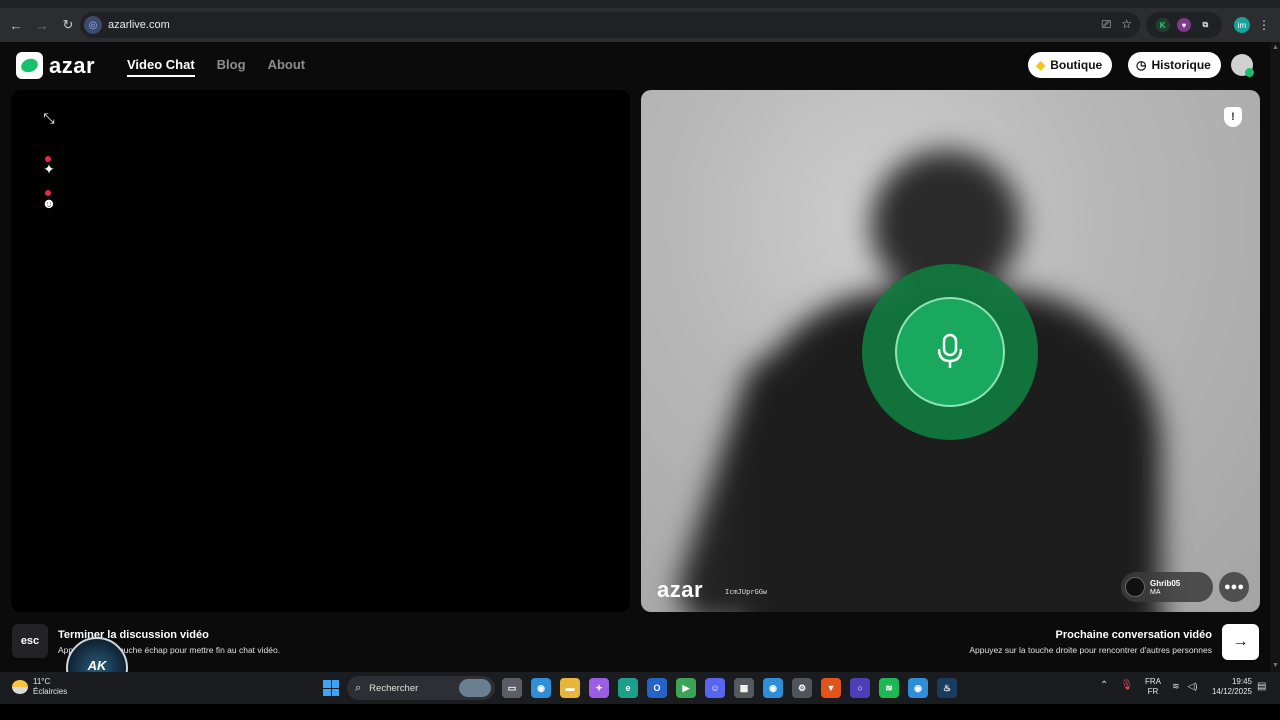 The width and height of the screenshot is (1280, 720). I want to click on sticker-notification-dot, so click(48, 193).